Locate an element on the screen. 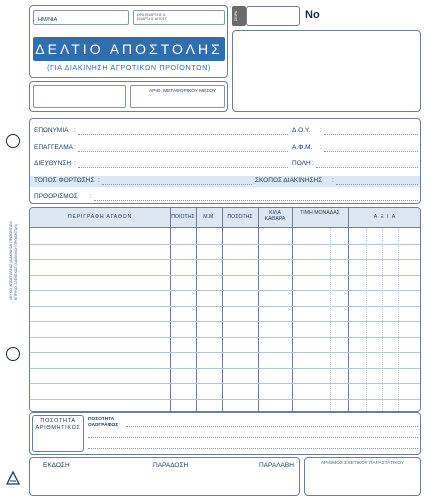 This screenshot has height=500, width=425. purpose-label: ΣΚΟΠΟΣ ΔΙΑΚΙΝΗΣΗΣ is located at coordinates (289, 180).